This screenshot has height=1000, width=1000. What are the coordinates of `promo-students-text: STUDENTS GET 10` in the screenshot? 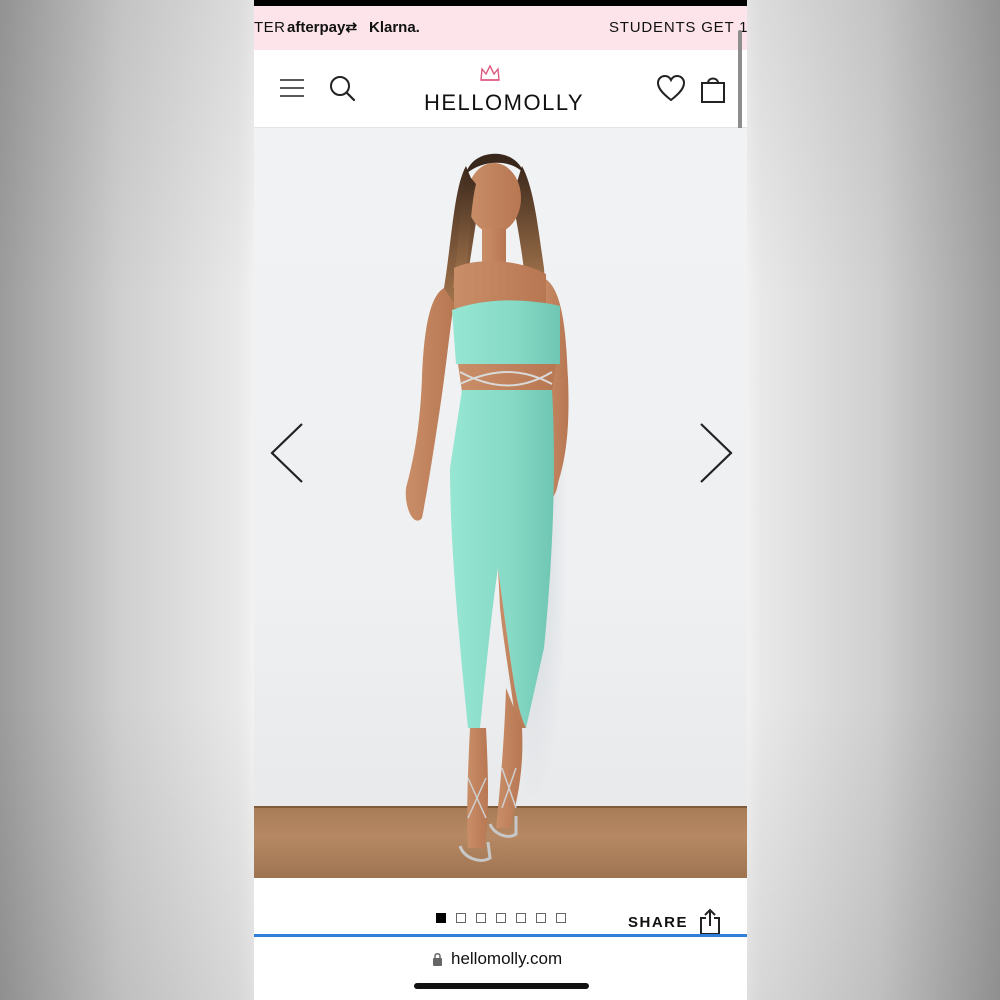 It's located at (678, 27).